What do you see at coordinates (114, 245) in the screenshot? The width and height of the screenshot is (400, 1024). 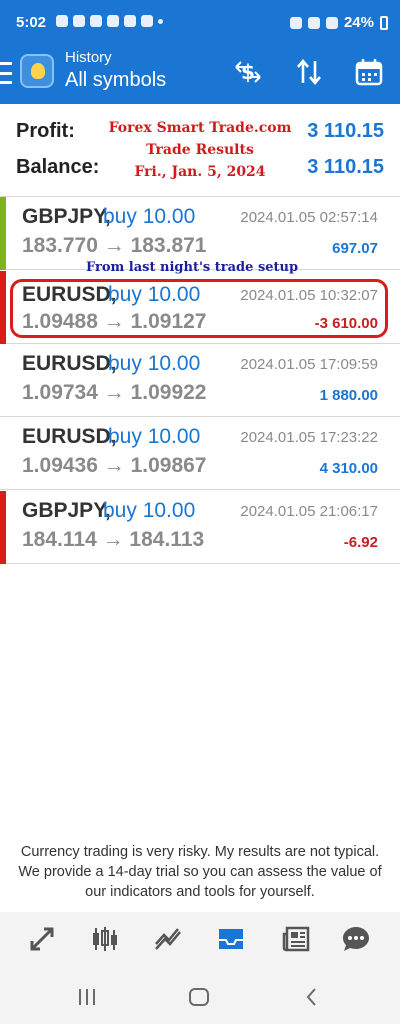 I see `trade-prices: 183.770 → 183.871` at bounding box center [114, 245].